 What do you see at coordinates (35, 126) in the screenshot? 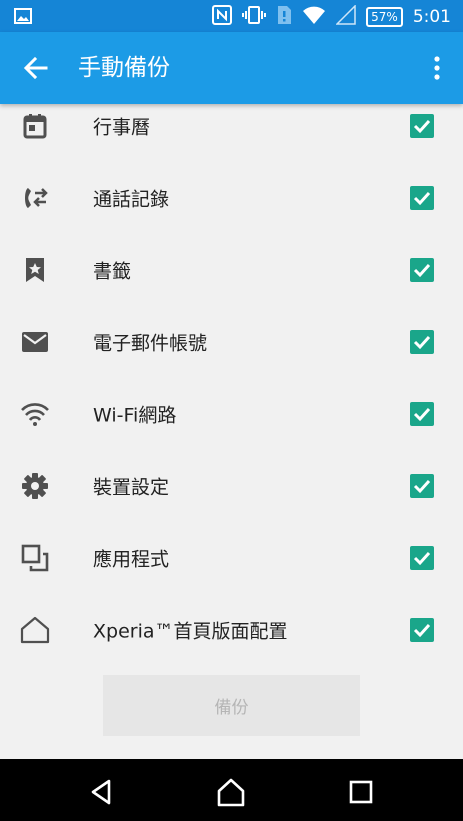
I see `calendar-icon` at bounding box center [35, 126].